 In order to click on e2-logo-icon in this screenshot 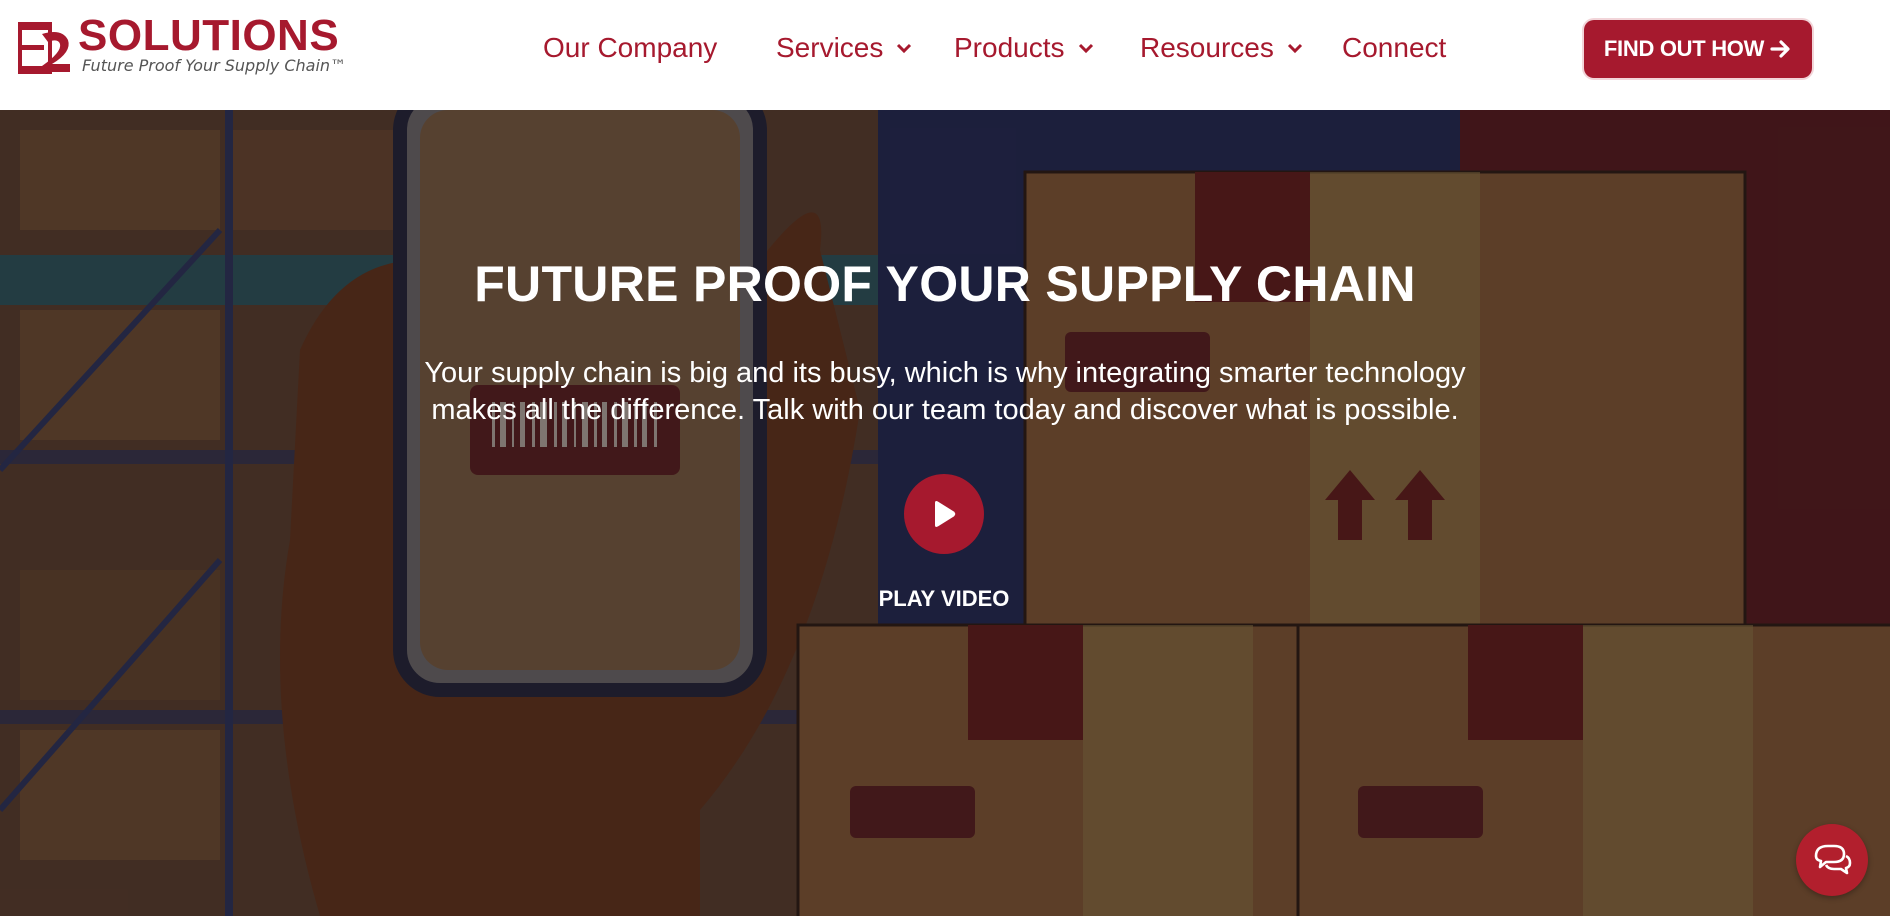, I will do `click(44, 48)`.